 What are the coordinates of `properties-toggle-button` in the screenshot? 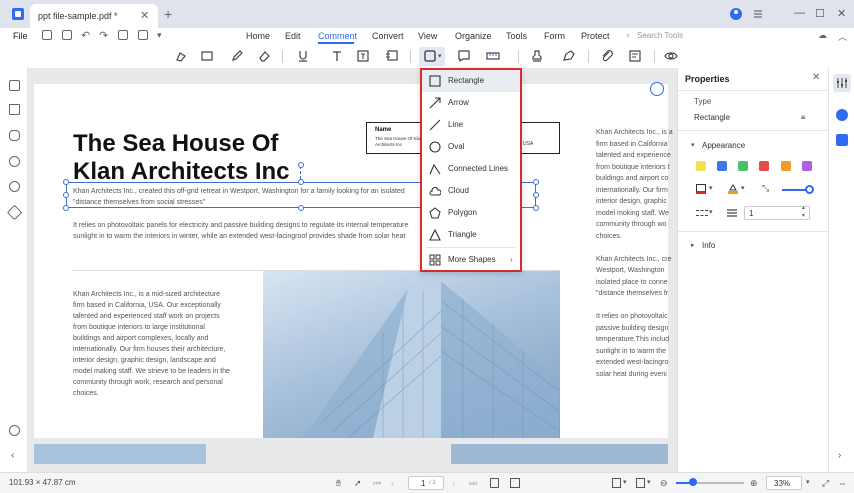 It's located at (842, 83).